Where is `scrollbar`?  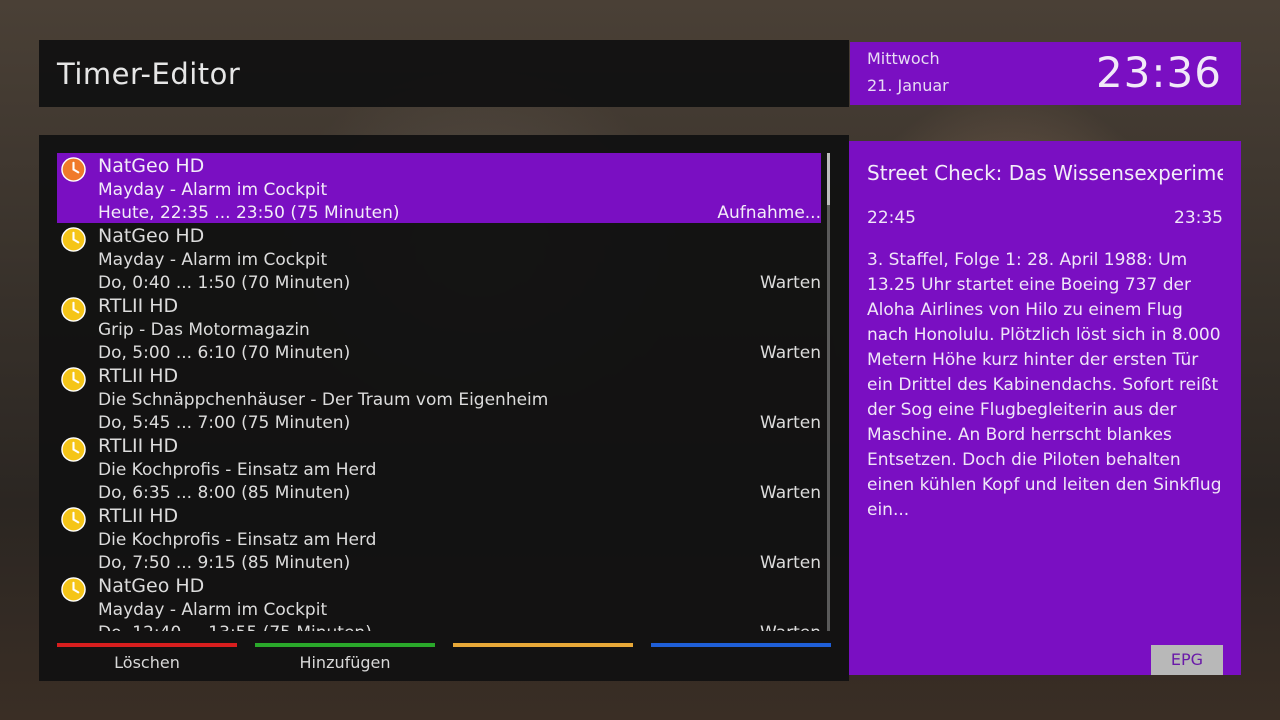 scrollbar is located at coordinates (828, 392).